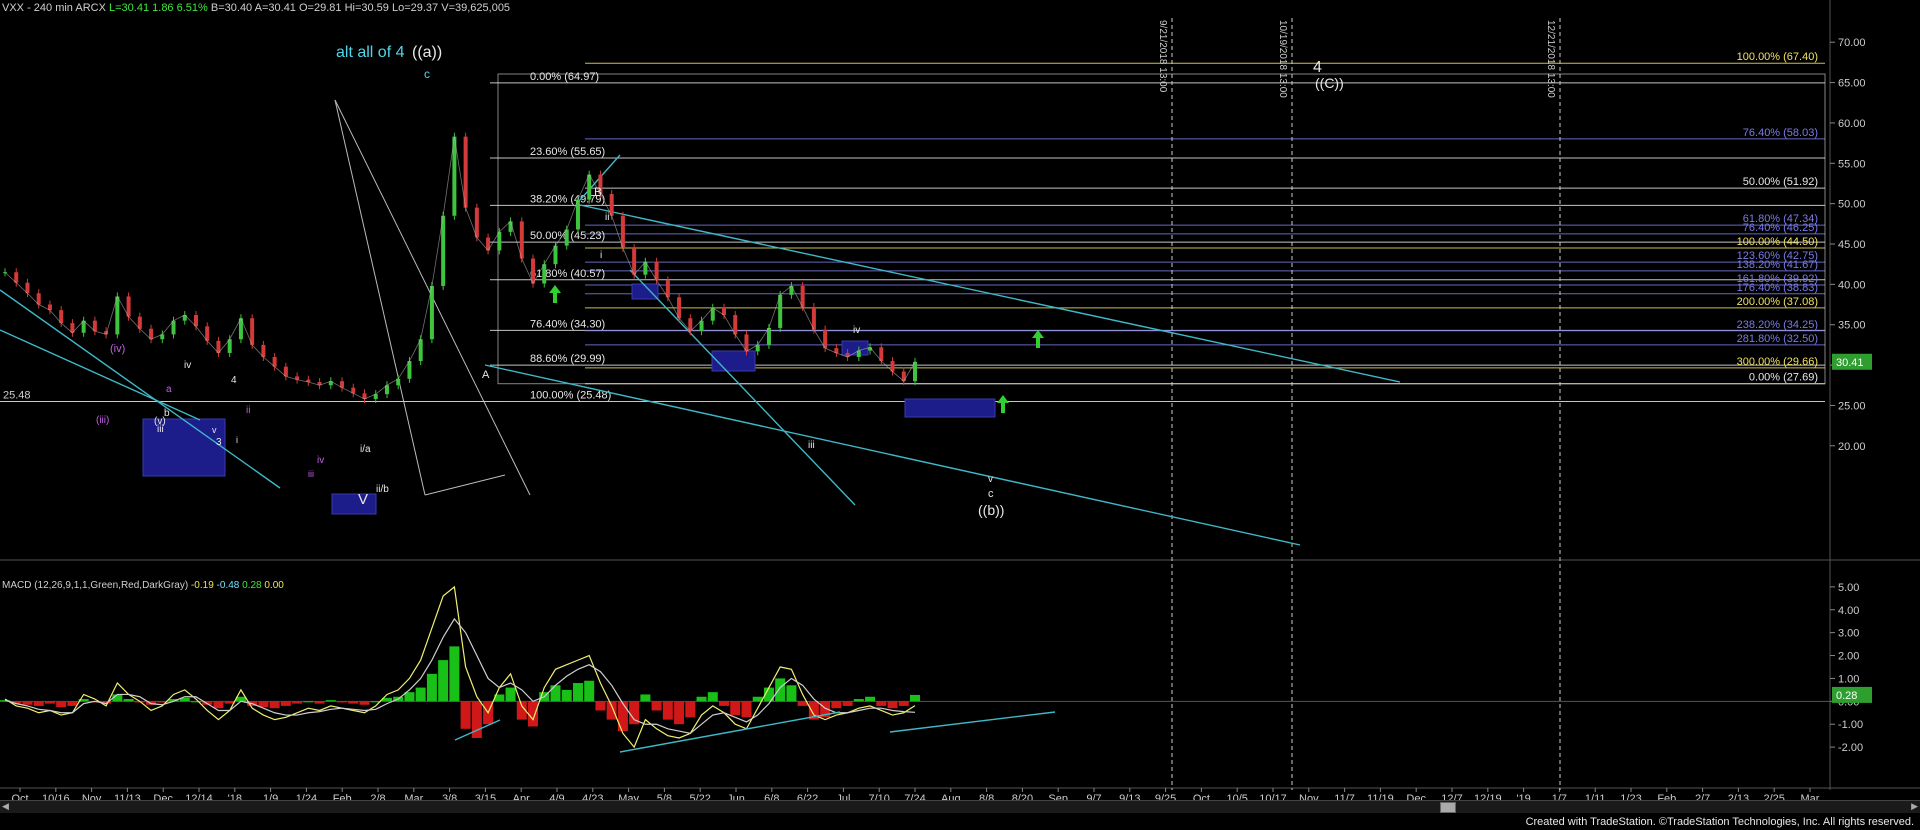  What do you see at coordinates (1416, 796) in the screenshot?
I see `x-tick-label: Dec` at bounding box center [1416, 796].